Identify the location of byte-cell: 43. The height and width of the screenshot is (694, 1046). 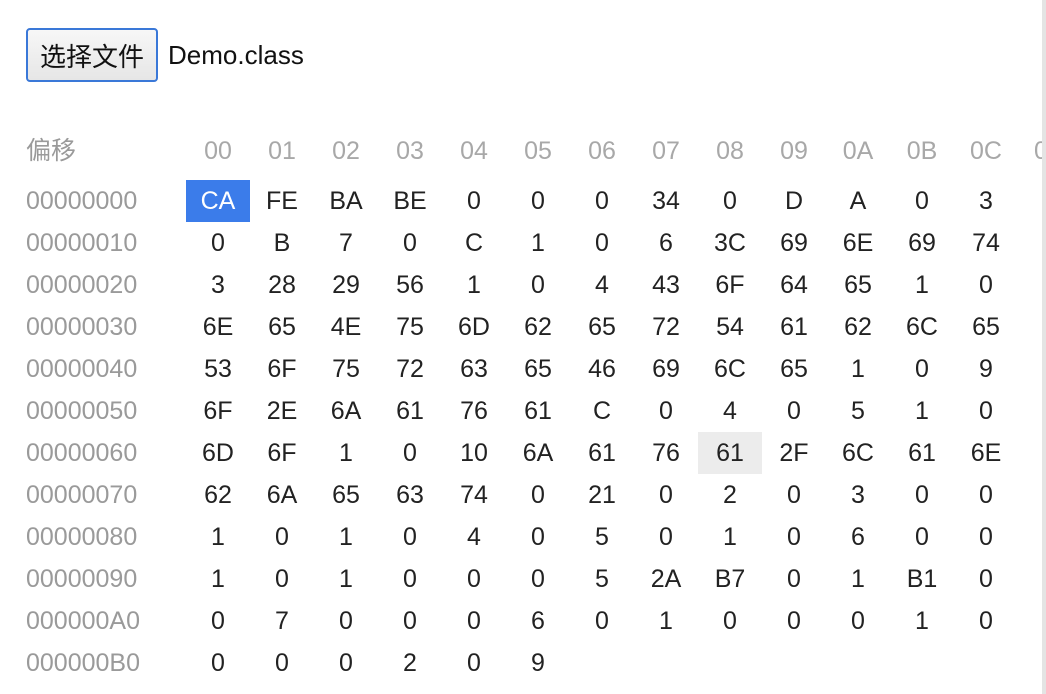
(666, 285).